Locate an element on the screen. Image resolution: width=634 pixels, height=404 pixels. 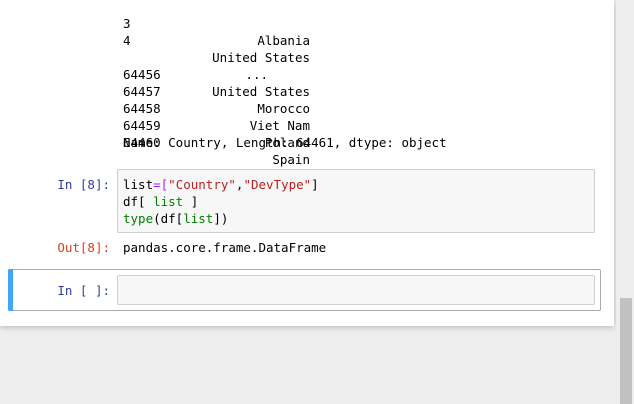
code-line-3: type(df[list]) is located at coordinates (175, 218).